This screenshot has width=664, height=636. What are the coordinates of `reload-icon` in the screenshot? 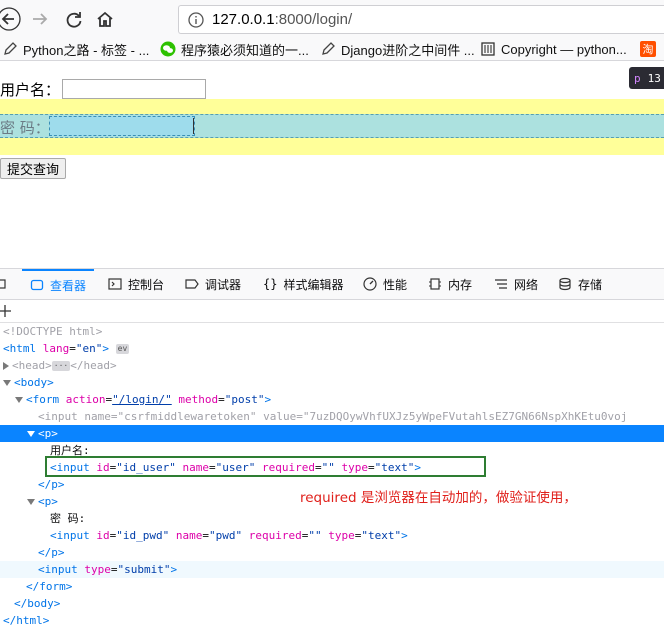 It's located at (74, 20).